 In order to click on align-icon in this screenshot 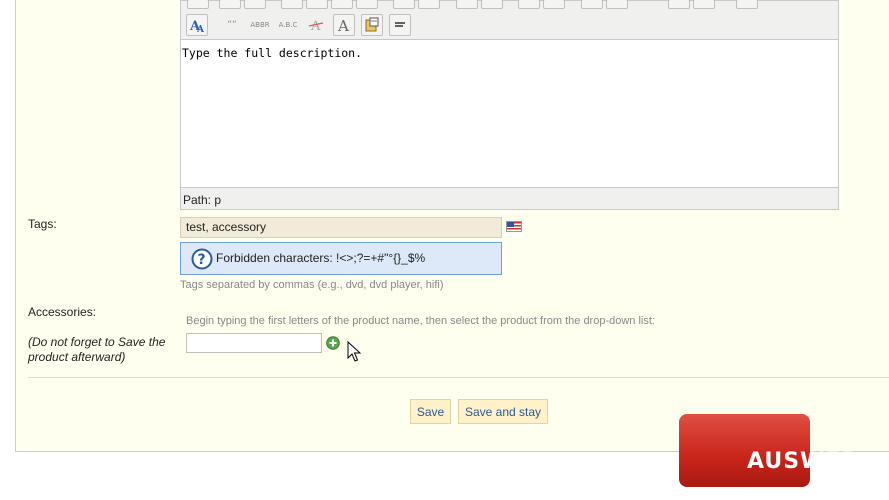, I will do `click(400, 25)`.